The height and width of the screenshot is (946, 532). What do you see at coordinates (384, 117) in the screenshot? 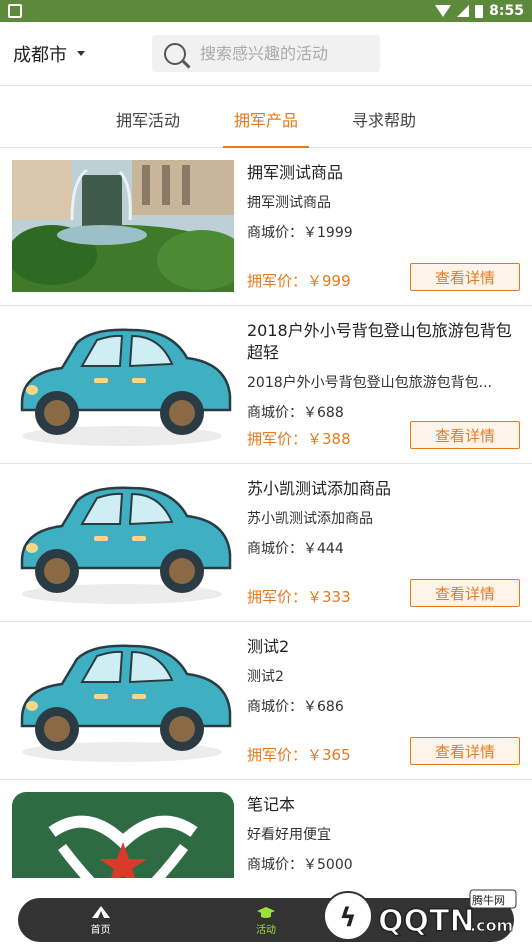
I see `tab-seek-help: 寻求帮助` at bounding box center [384, 117].